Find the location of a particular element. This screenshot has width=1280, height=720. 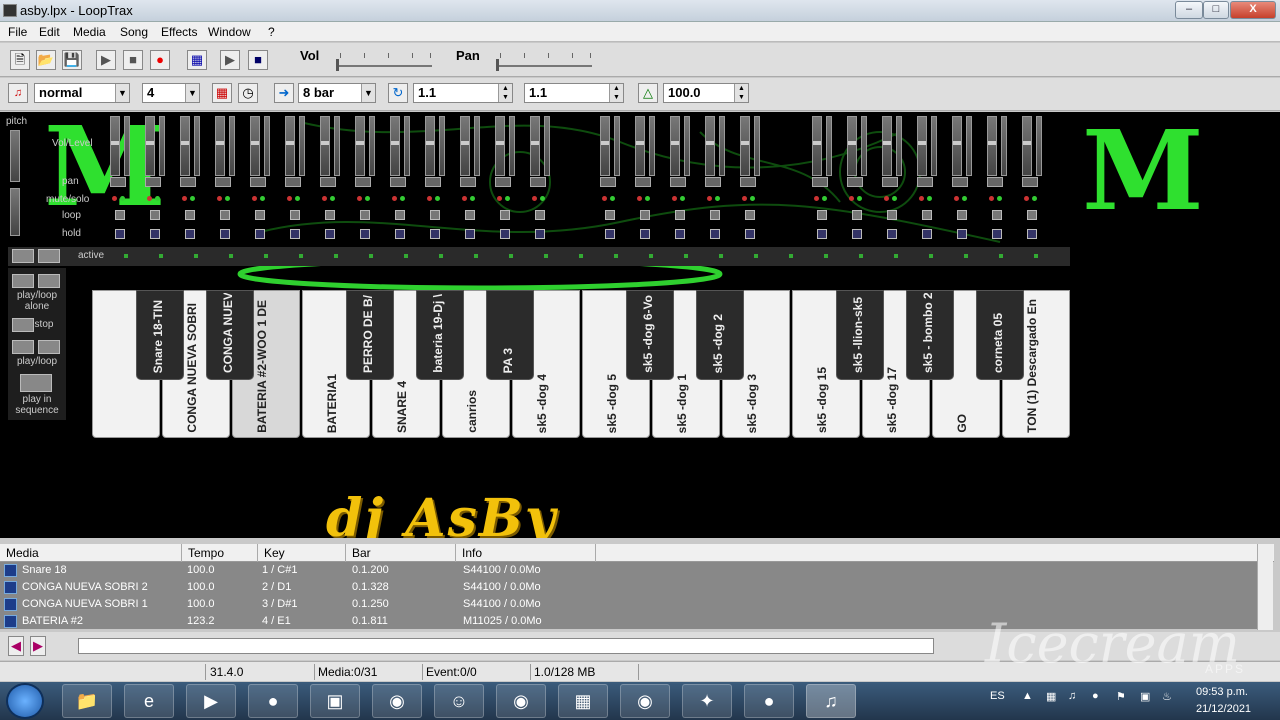

column-info: Info is located at coordinates (526, 553).